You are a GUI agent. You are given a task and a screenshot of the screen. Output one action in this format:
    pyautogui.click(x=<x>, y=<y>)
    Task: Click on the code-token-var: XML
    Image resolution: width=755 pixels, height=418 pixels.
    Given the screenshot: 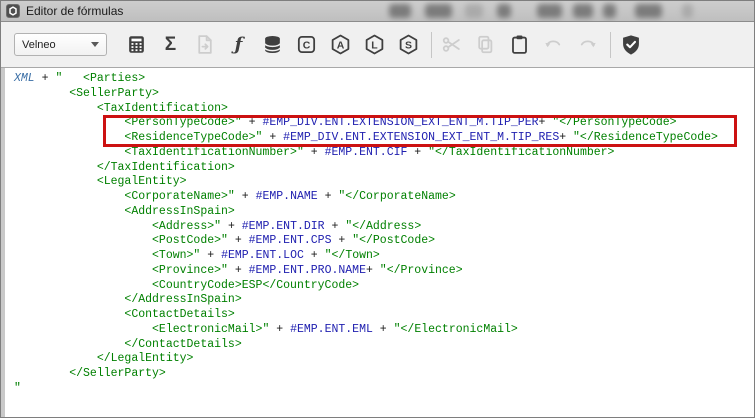 What is the action you would take?
    pyautogui.click(x=24, y=78)
    